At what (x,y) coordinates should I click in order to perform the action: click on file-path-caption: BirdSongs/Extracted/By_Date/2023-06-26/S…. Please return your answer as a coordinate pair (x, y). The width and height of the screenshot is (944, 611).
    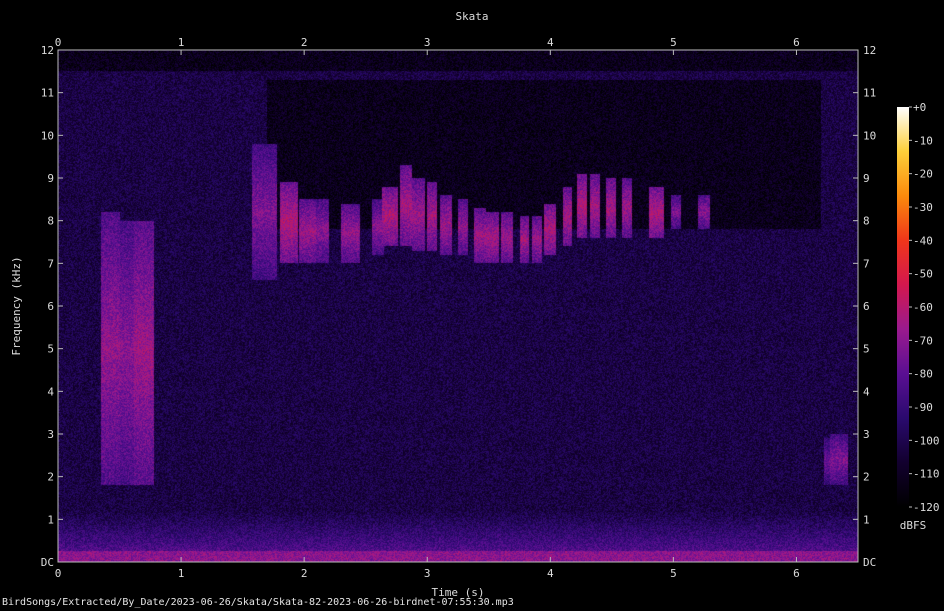
    Looking at the image, I should click on (258, 602).